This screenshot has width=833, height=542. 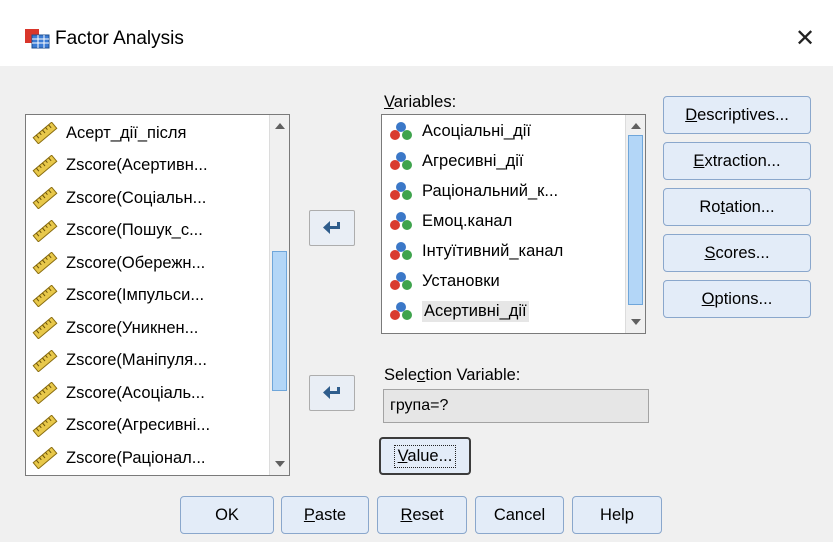 What do you see at coordinates (461, 280) in the screenshot?
I see `list-item-label: Установки` at bounding box center [461, 280].